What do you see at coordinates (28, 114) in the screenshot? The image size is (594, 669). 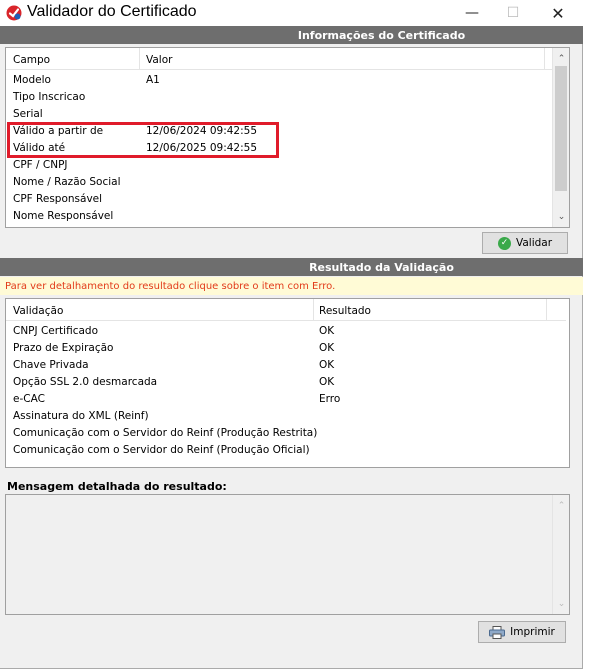 I see `field-name: Serial` at bounding box center [28, 114].